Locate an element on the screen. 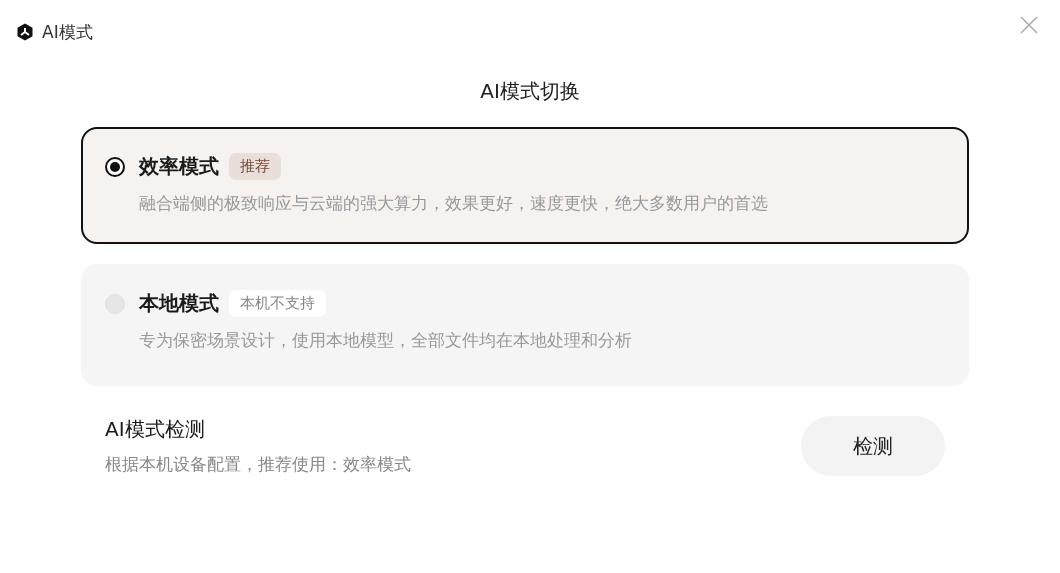 This screenshot has height=573, width=1060. mode-name: 效率模式 is located at coordinates (179, 166).